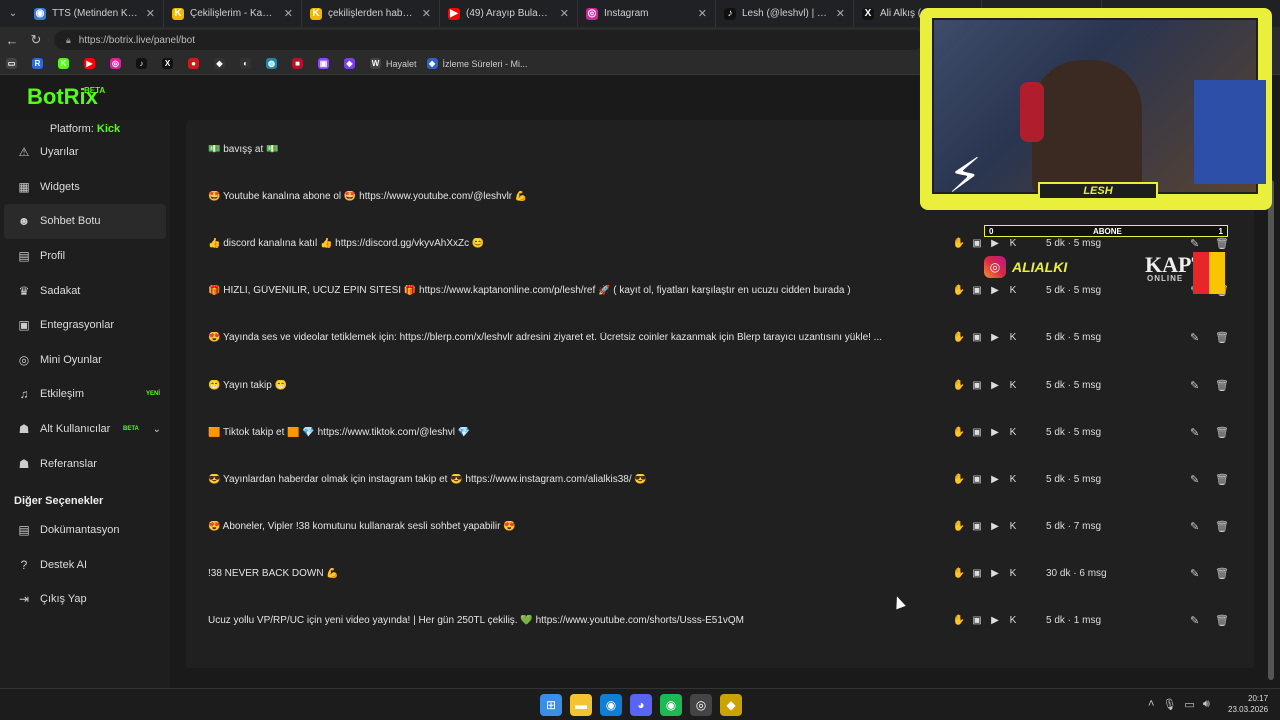  Describe the element at coordinates (170, 64) in the screenshot. I see `bookmark-item: X` at that location.